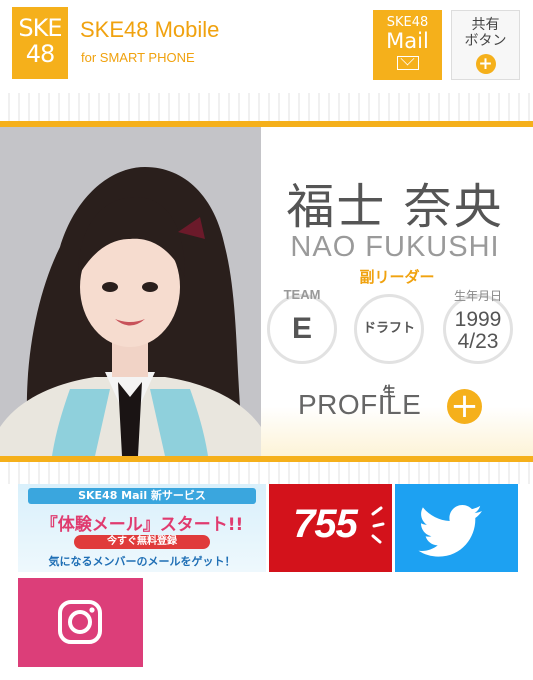 The image size is (533, 680). I want to click on logo-text-bottom: 48, so click(40, 54).